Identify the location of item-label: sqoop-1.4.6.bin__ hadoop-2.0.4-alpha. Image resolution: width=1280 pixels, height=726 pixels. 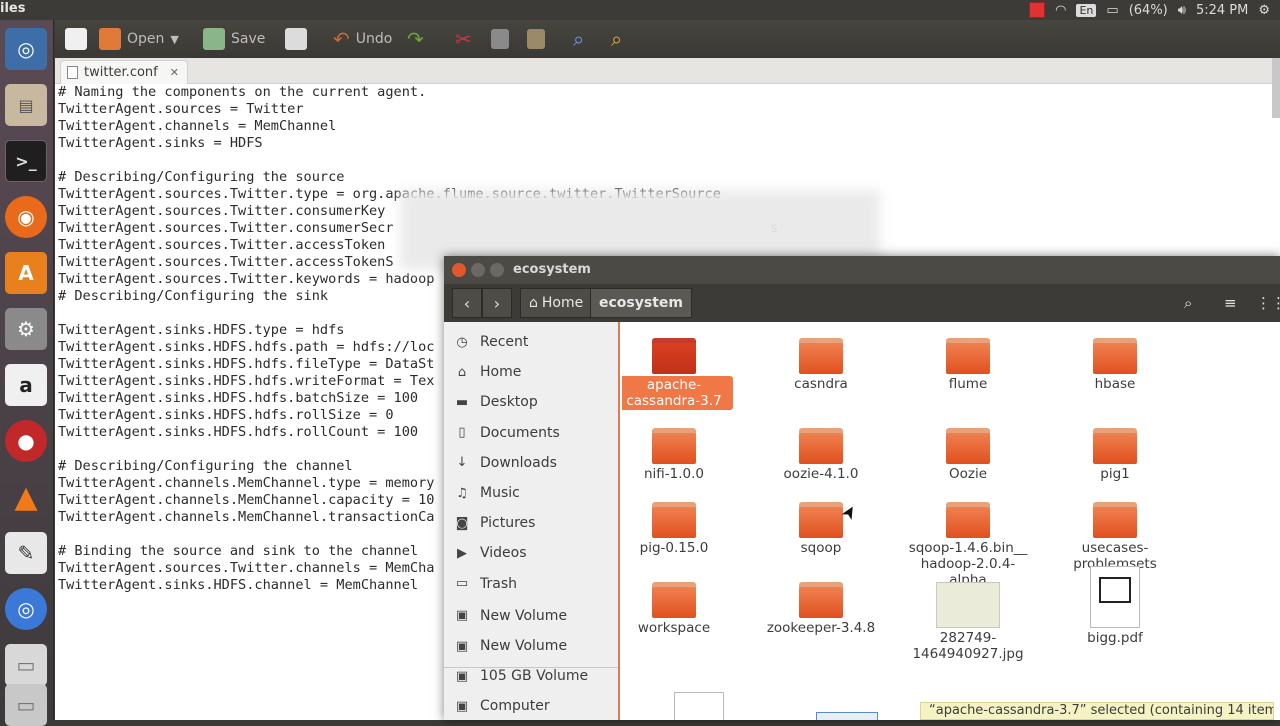
(968, 564).